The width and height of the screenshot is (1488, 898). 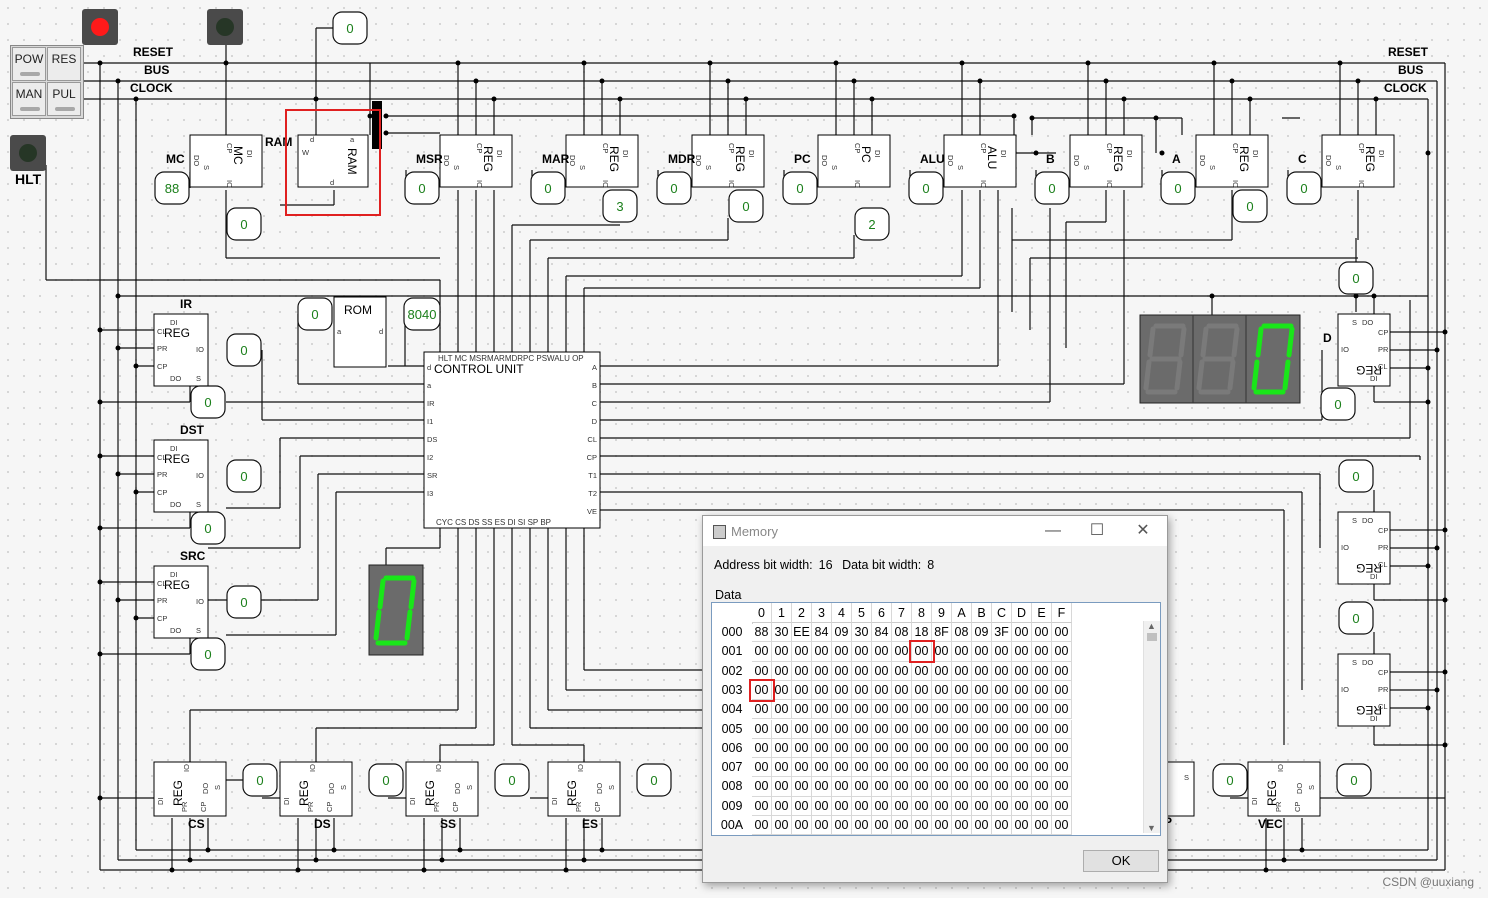 What do you see at coordinates (190, 796) in the screenshot?
I see `register-cs: CSREGIODIDOSPRCPCS` at bounding box center [190, 796].